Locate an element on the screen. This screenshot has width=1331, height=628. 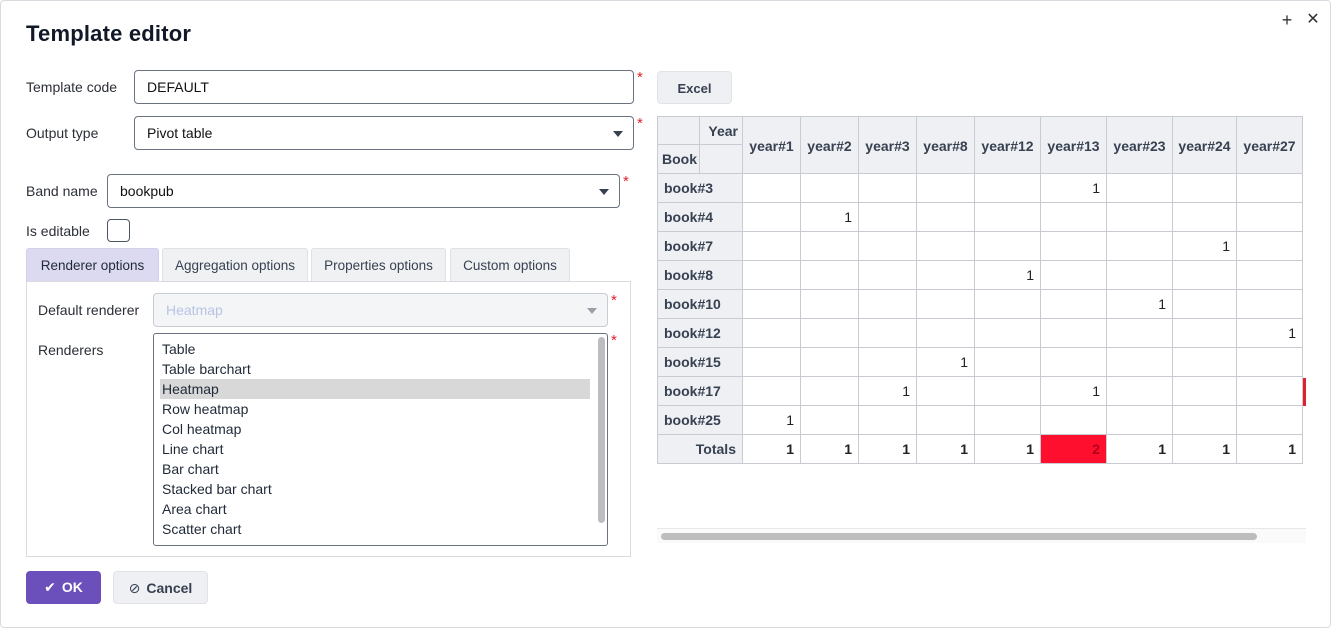
output-type-select: Pivot table is located at coordinates (384, 133).